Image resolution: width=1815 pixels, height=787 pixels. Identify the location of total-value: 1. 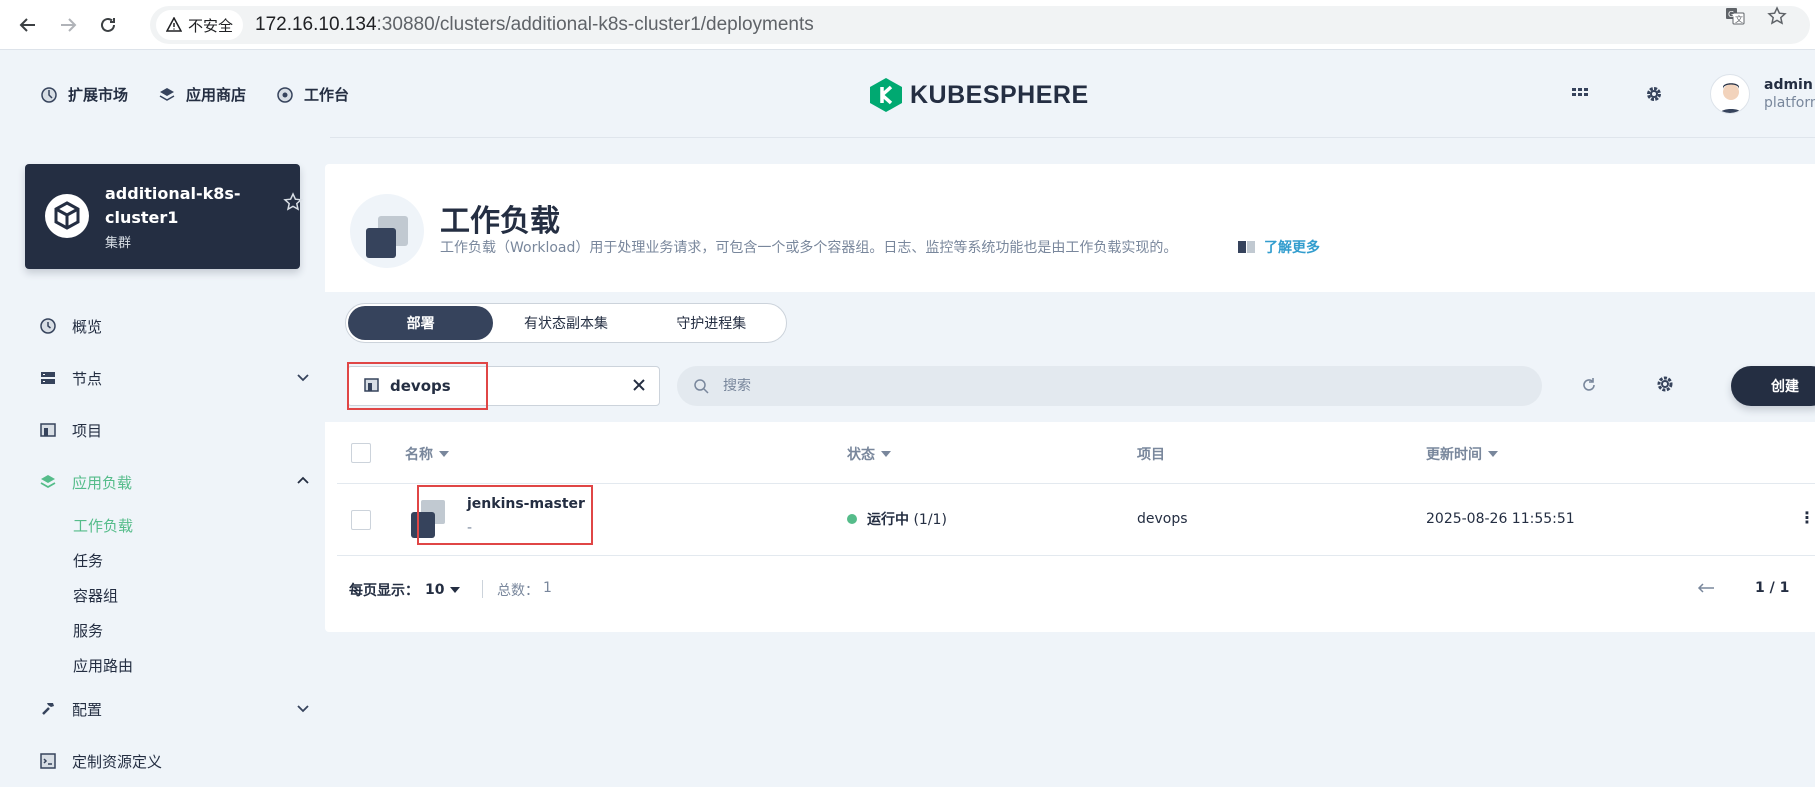
(547, 588).